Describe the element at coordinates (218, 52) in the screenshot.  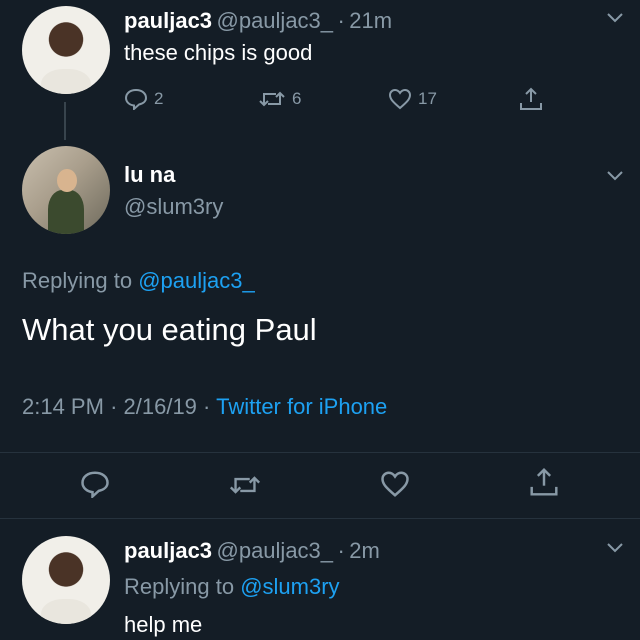
I see `tweet-text: these chips is good` at that location.